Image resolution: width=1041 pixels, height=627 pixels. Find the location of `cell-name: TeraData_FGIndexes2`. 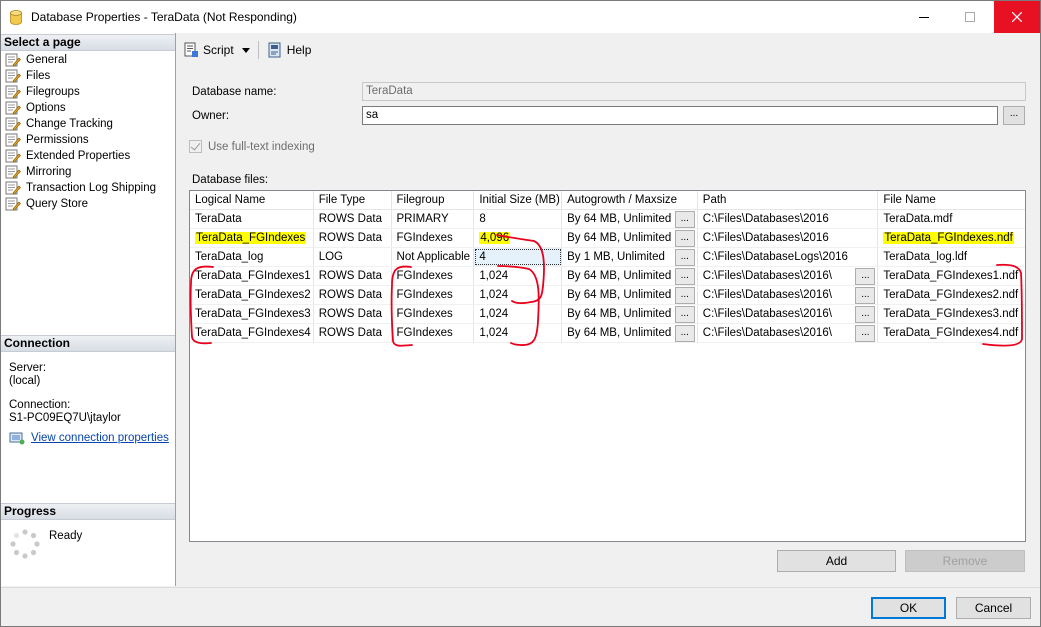

cell-name: TeraData_FGIndexes2 is located at coordinates (252, 295).